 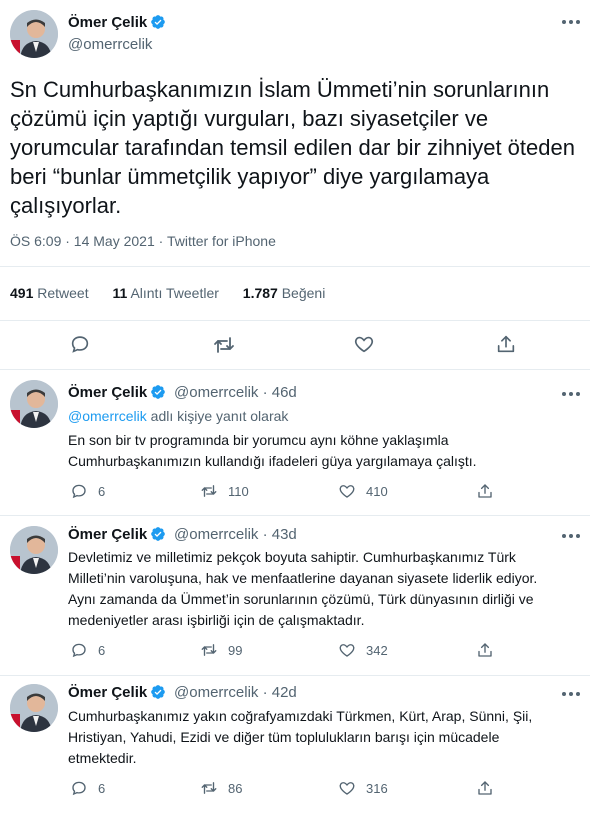 I want to click on quotes-stat: 11 Alıntı Tweetler, so click(x=166, y=293).